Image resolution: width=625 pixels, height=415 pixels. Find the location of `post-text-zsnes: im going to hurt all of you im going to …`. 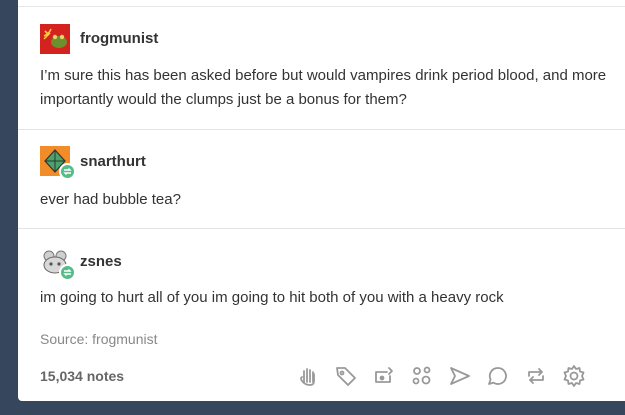

post-text-zsnes: im going to hurt all of you im going to … is located at coordinates (272, 297).